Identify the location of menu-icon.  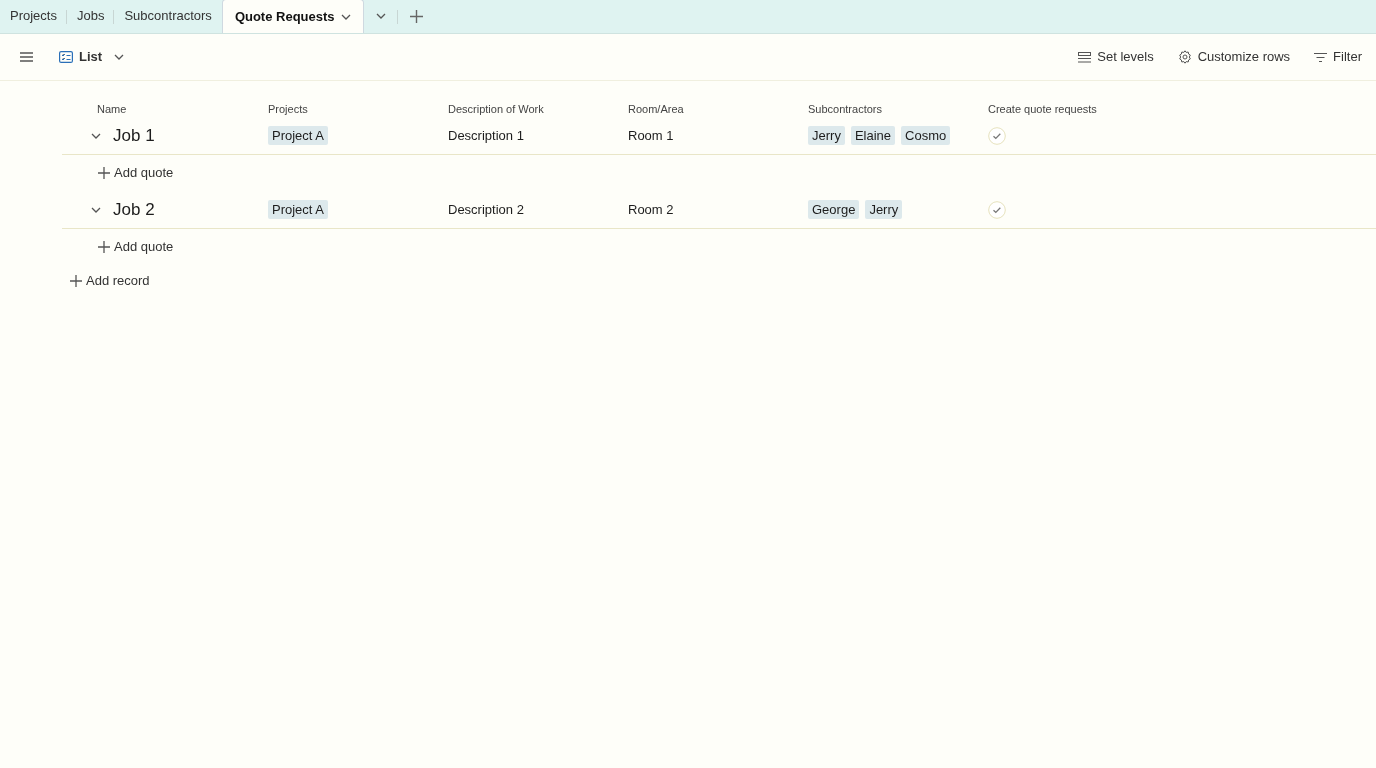
(26, 57).